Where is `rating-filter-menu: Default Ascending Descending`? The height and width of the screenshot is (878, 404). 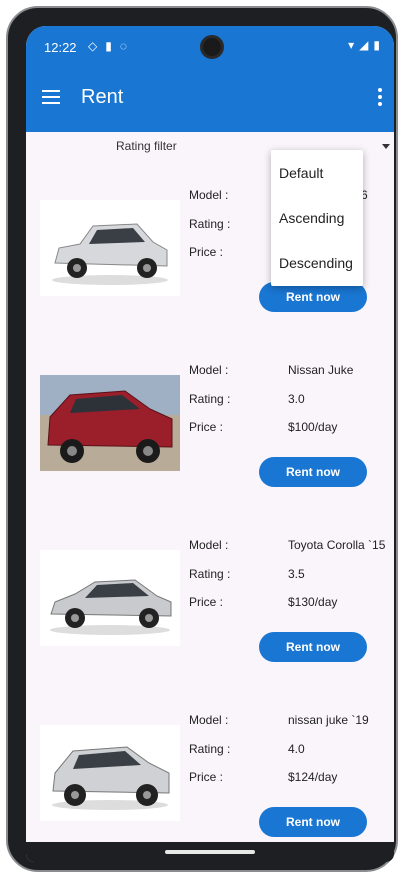
rating-filter-menu: Default Ascending Descending is located at coordinates (317, 218).